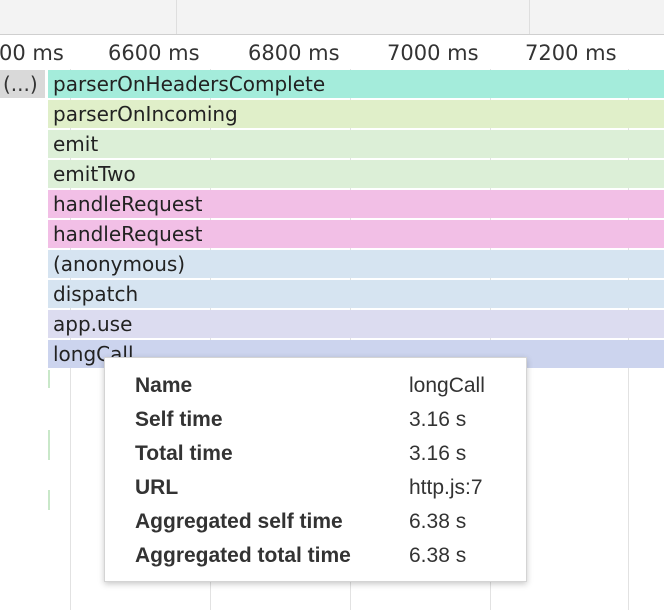 The height and width of the screenshot is (610, 664). Describe the element at coordinates (356, 144) in the screenshot. I see `flame-frame: emit` at that location.